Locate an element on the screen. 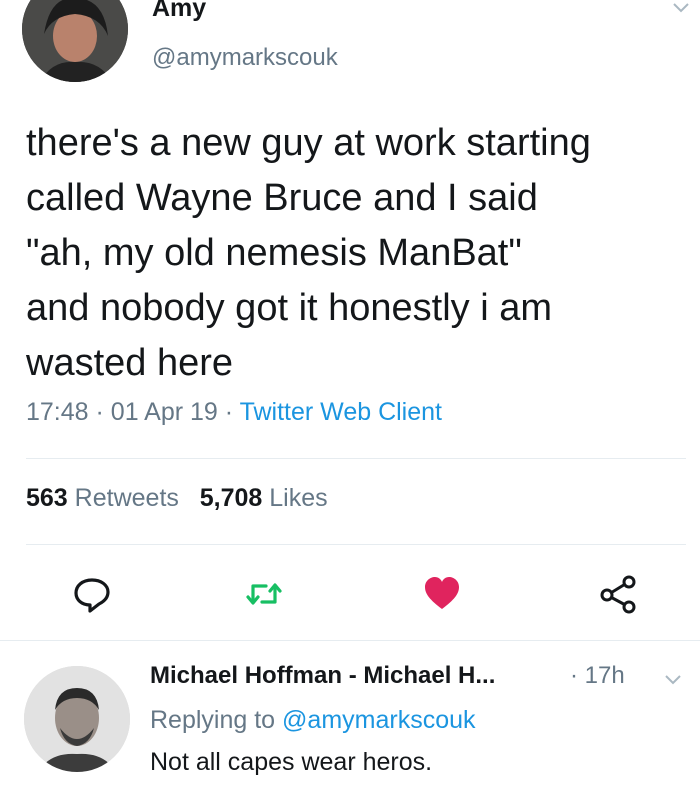  author-avatar is located at coordinates (75, 41).